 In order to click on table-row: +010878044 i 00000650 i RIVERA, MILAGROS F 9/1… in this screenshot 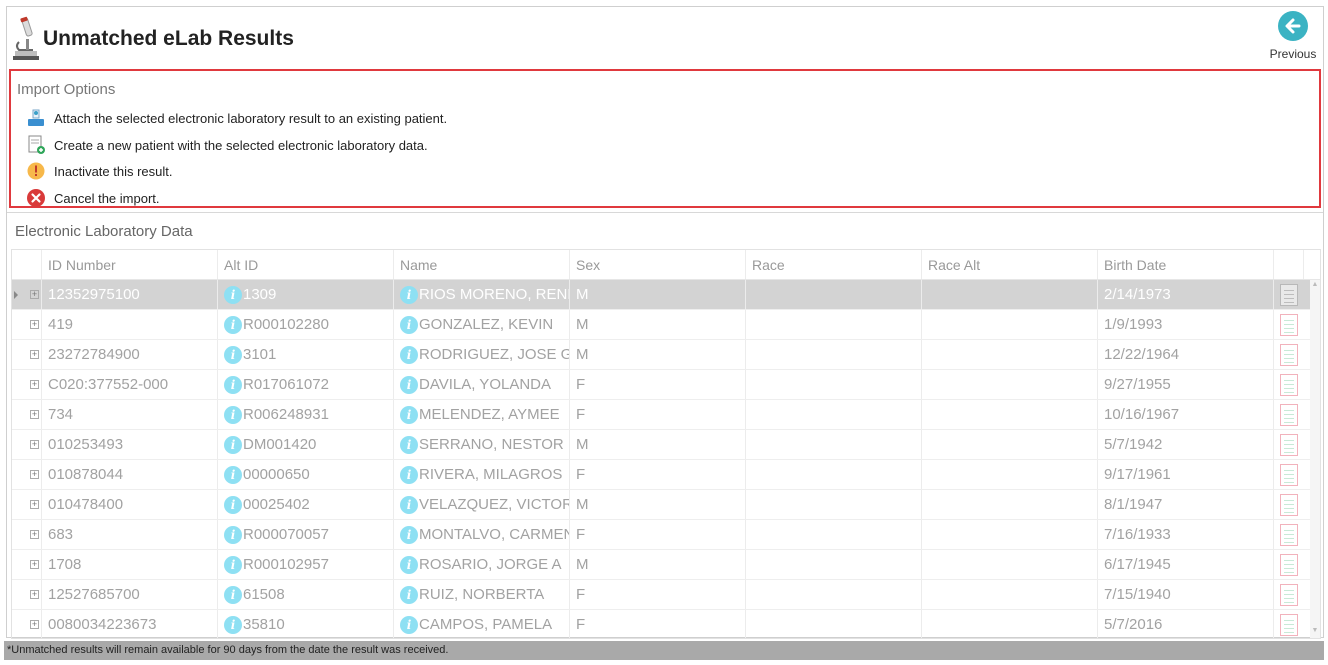, I will do `click(666, 475)`.